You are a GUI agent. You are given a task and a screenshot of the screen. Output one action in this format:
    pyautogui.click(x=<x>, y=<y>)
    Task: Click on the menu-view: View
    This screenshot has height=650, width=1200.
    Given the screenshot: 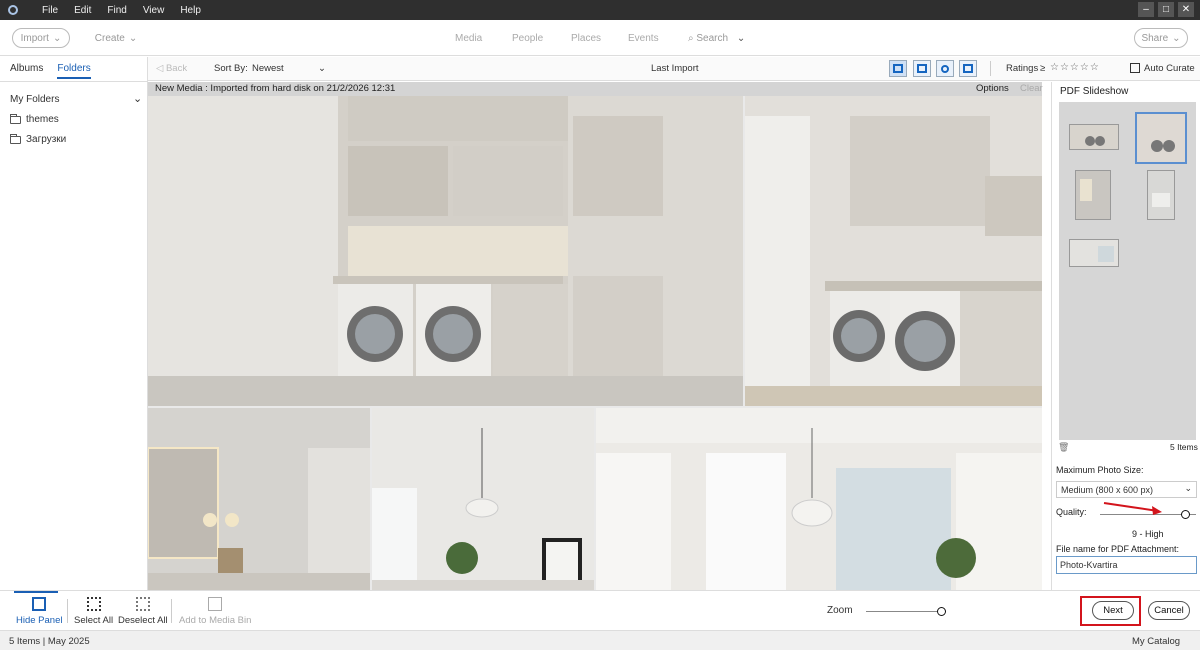 What is the action you would take?
    pyautogui.click(x=154, y=10)
    